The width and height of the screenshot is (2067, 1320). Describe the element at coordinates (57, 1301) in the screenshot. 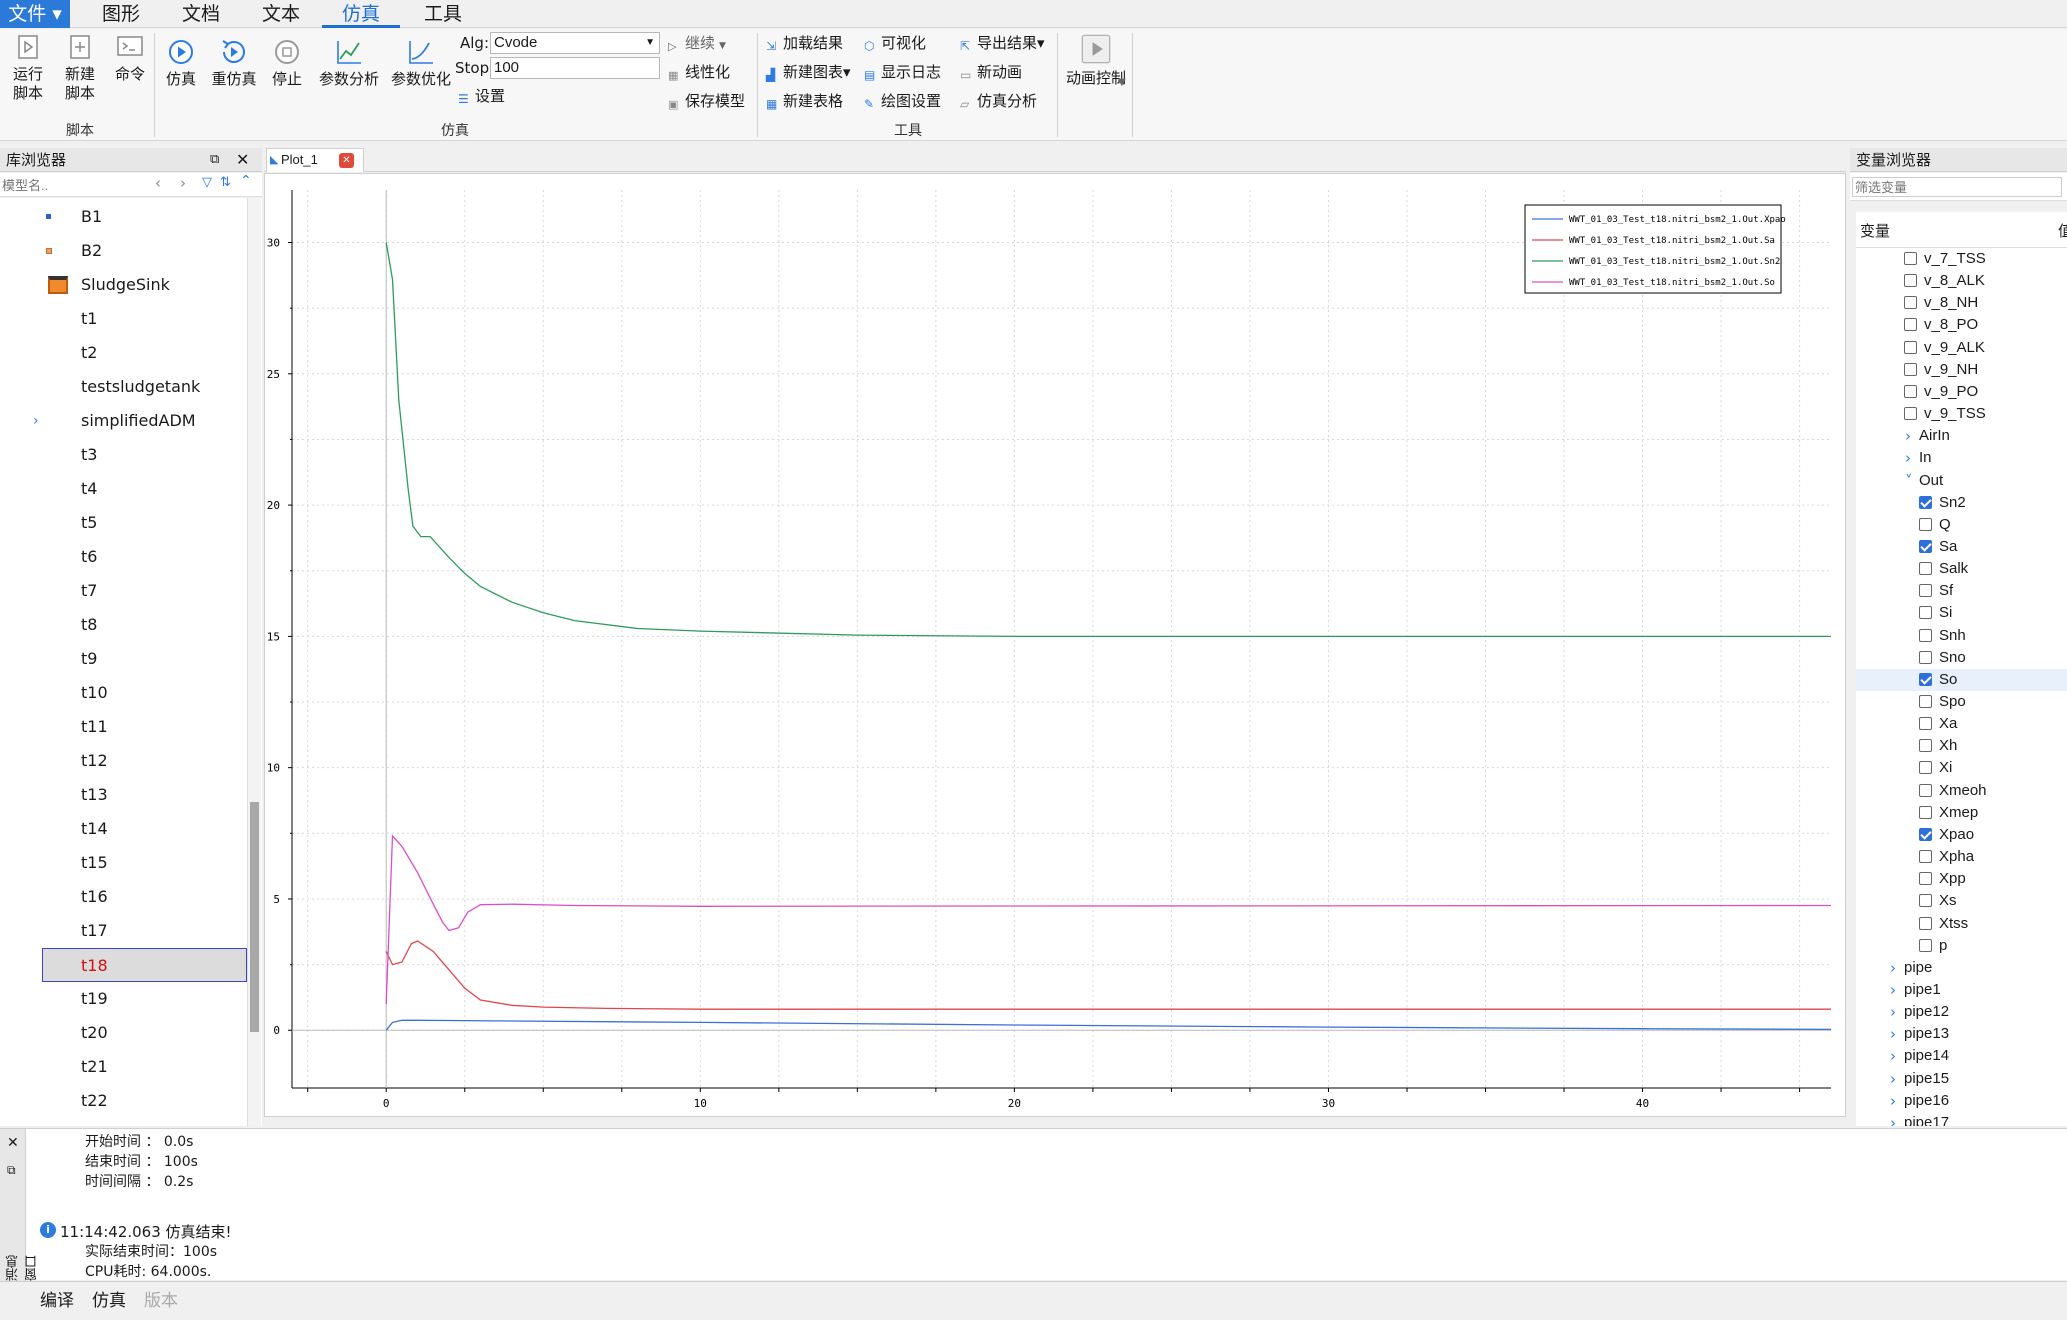

I see `tab-compile: 编译` at that location.